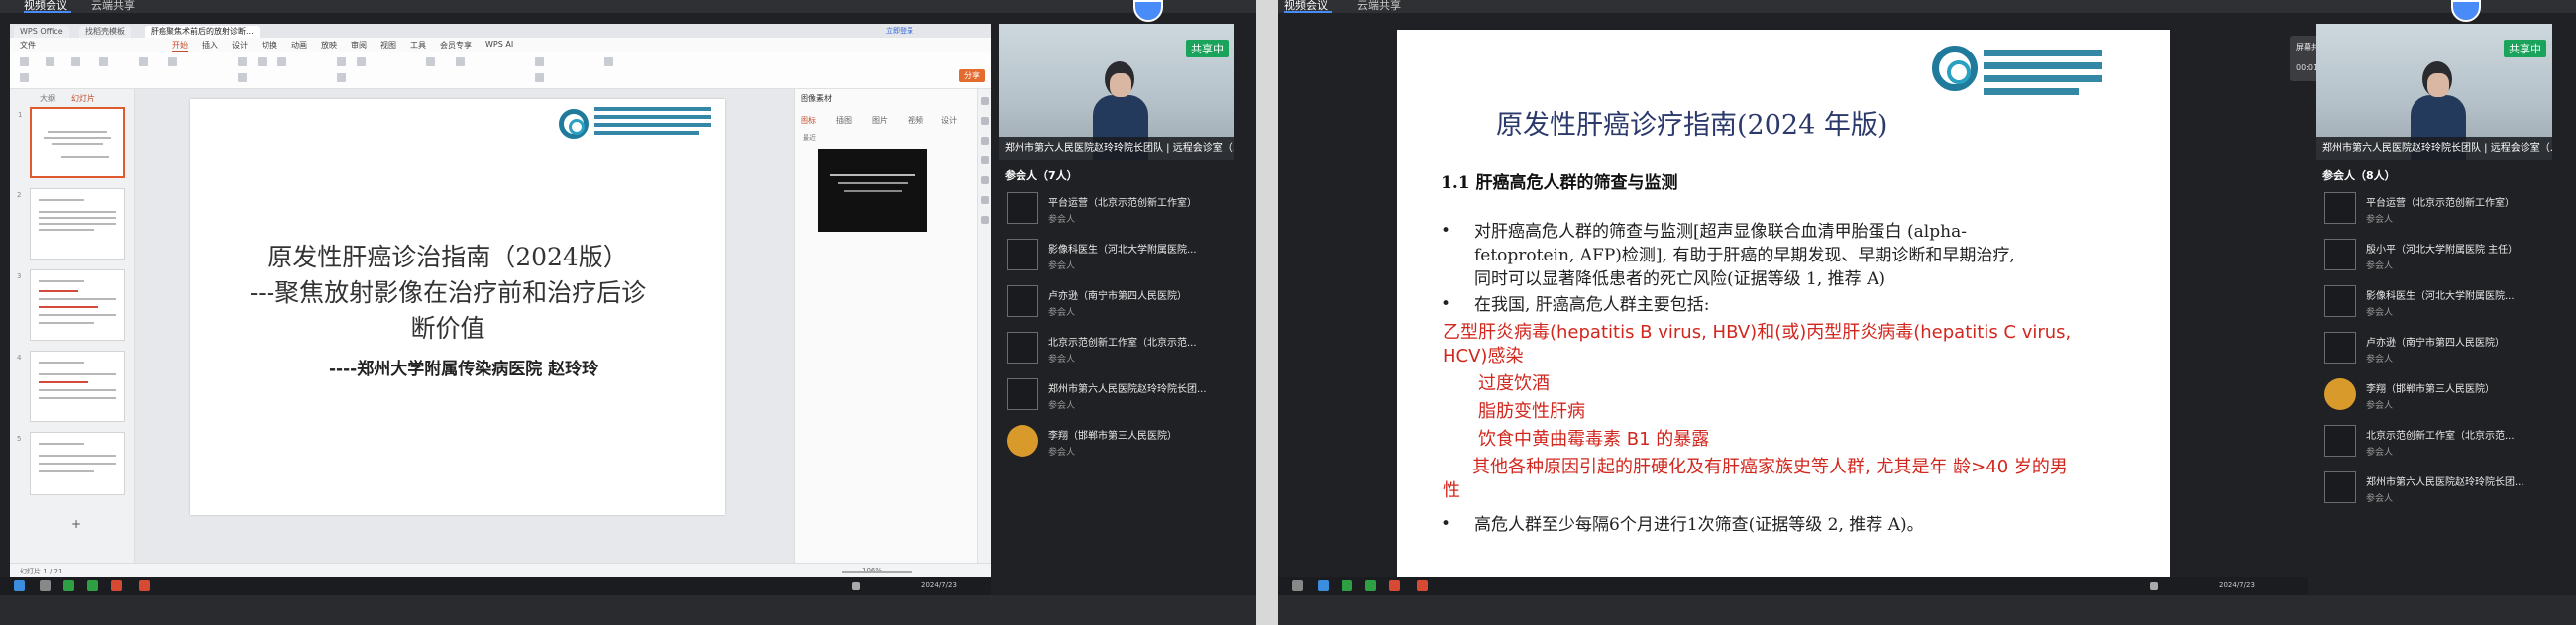 This screenshot has height=625, width=2576. I want to click on participant-row: 殷小平（河北大学附属医院 主任） 参会人, so click(2434, 256).